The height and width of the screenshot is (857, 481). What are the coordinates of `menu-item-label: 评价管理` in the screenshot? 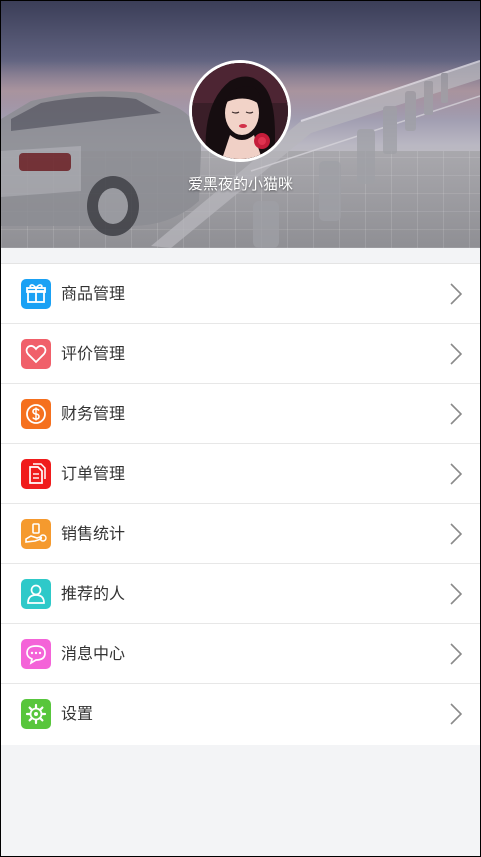 It's located at (93, 353).